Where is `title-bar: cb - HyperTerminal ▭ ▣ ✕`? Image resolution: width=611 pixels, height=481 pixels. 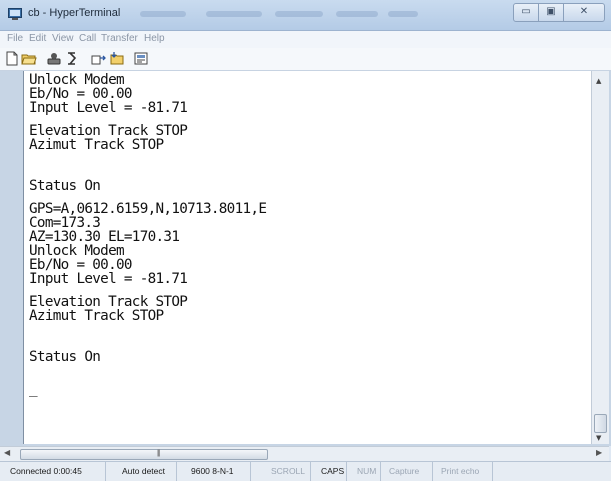 title-bar: cb - HyperTerminal ▭ ▣ ✕ is located at coordinates (305, 15).